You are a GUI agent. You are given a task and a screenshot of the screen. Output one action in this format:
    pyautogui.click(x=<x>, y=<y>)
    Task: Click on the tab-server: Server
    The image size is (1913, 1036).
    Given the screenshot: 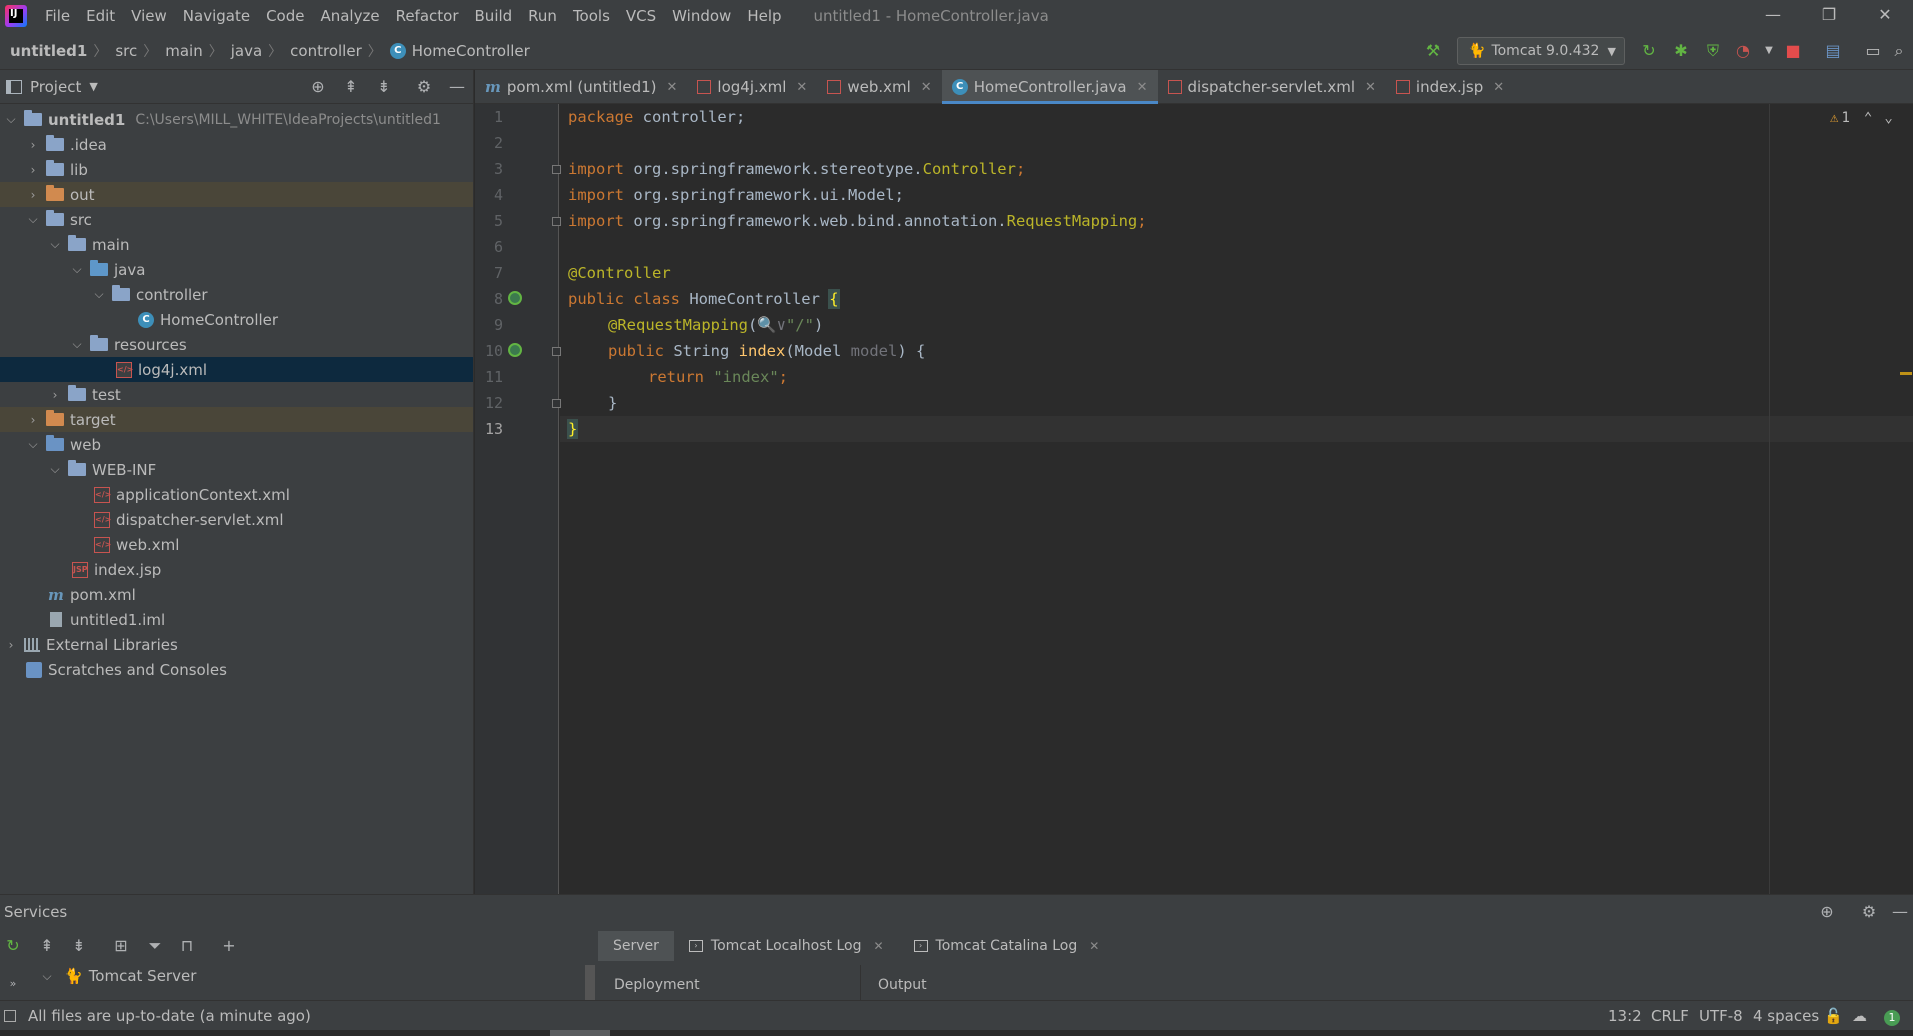 What is the action you would take?
    pyautogui.click(x=636, y=946)
    